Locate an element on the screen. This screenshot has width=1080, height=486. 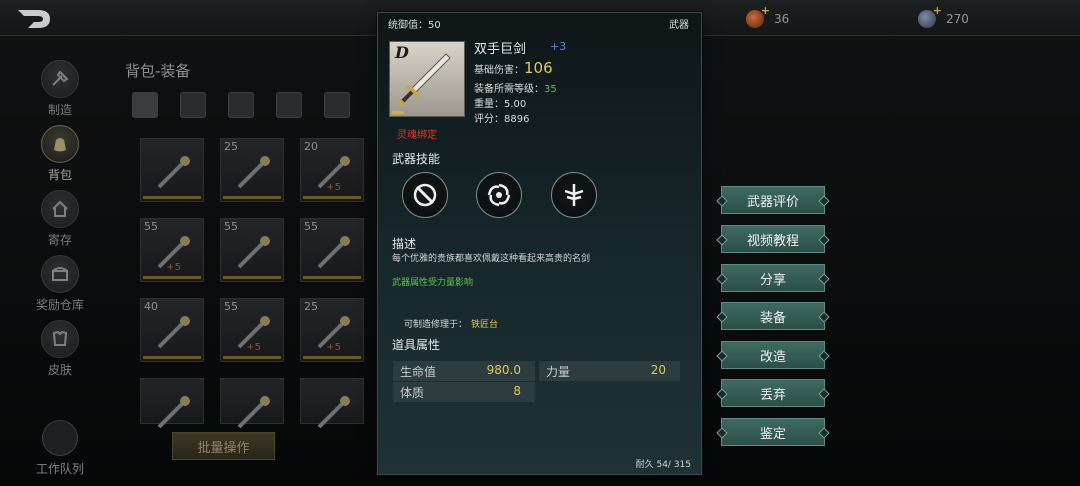
video-tutorial-button: 视频教程 is located at coordinates (773, 239).